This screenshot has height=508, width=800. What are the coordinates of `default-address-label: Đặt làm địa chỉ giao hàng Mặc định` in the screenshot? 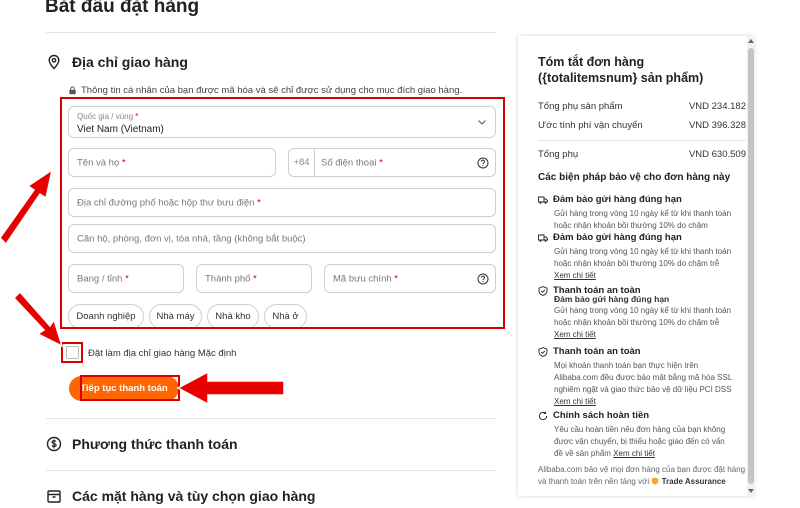 It's located at (162, 353).